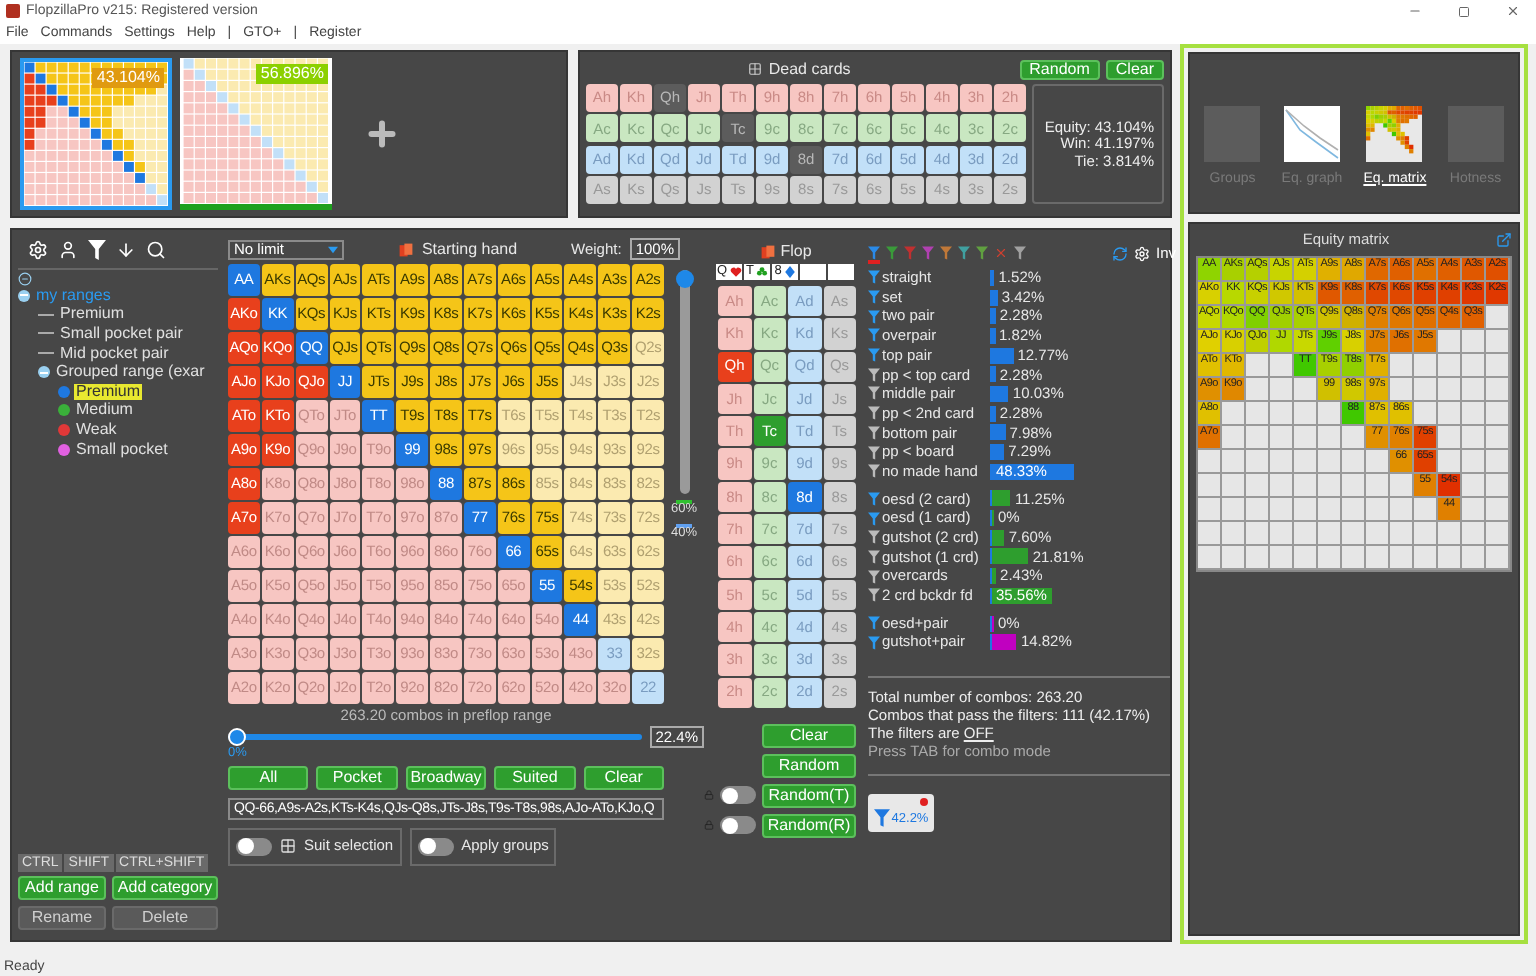 Image resolution: width=1536 pixels, height=976 pixels. Describe the element at coordinates (114, 353) in the screenshot. I see `tree-item: Mid pocket pair` at that location.